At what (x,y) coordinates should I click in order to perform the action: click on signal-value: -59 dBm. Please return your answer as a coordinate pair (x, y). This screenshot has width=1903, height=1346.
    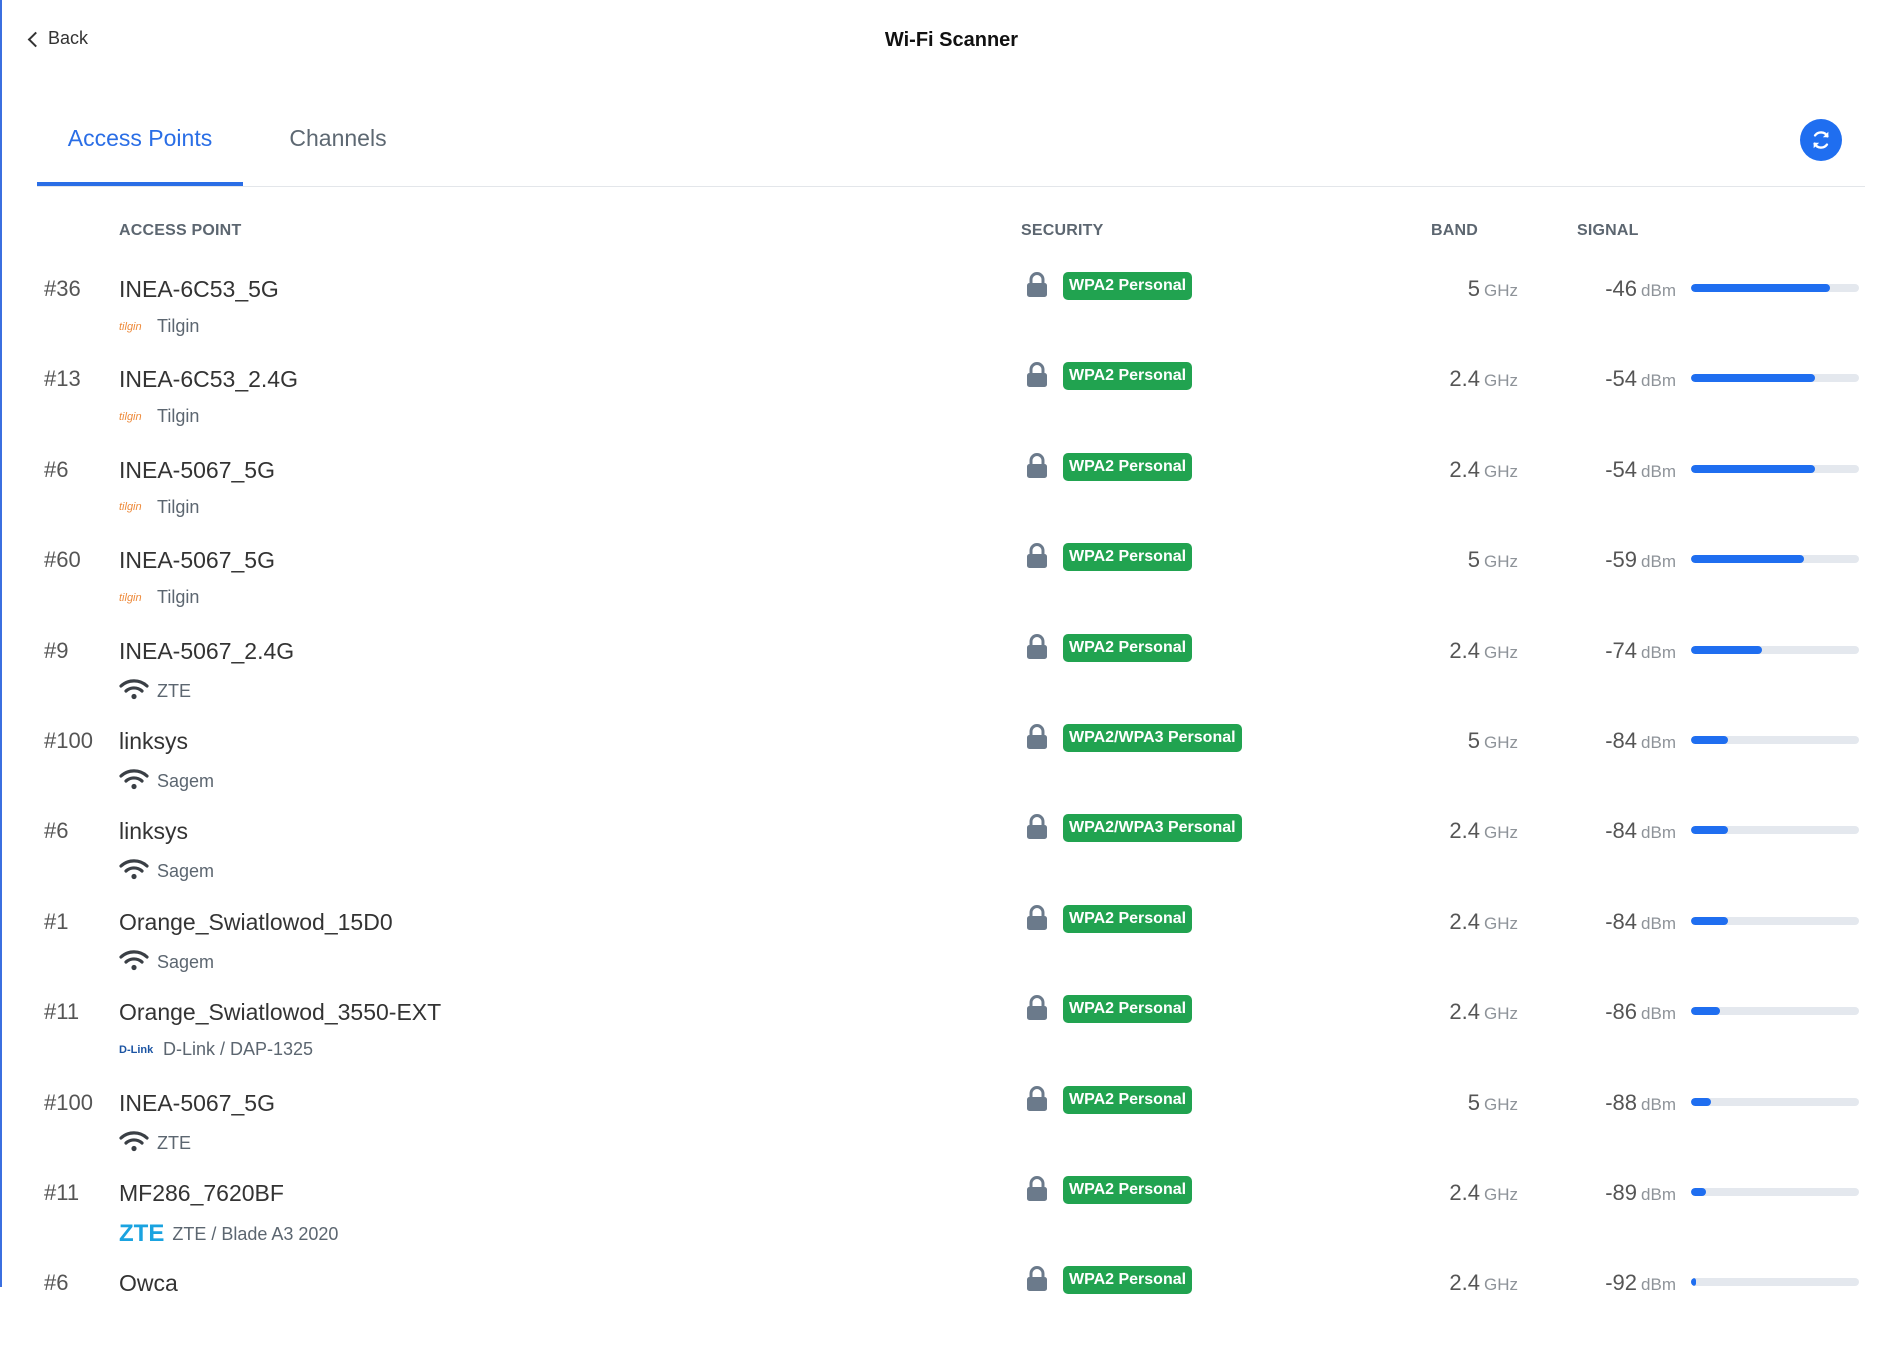
    Looking at the image, I should click on (1618, 560).